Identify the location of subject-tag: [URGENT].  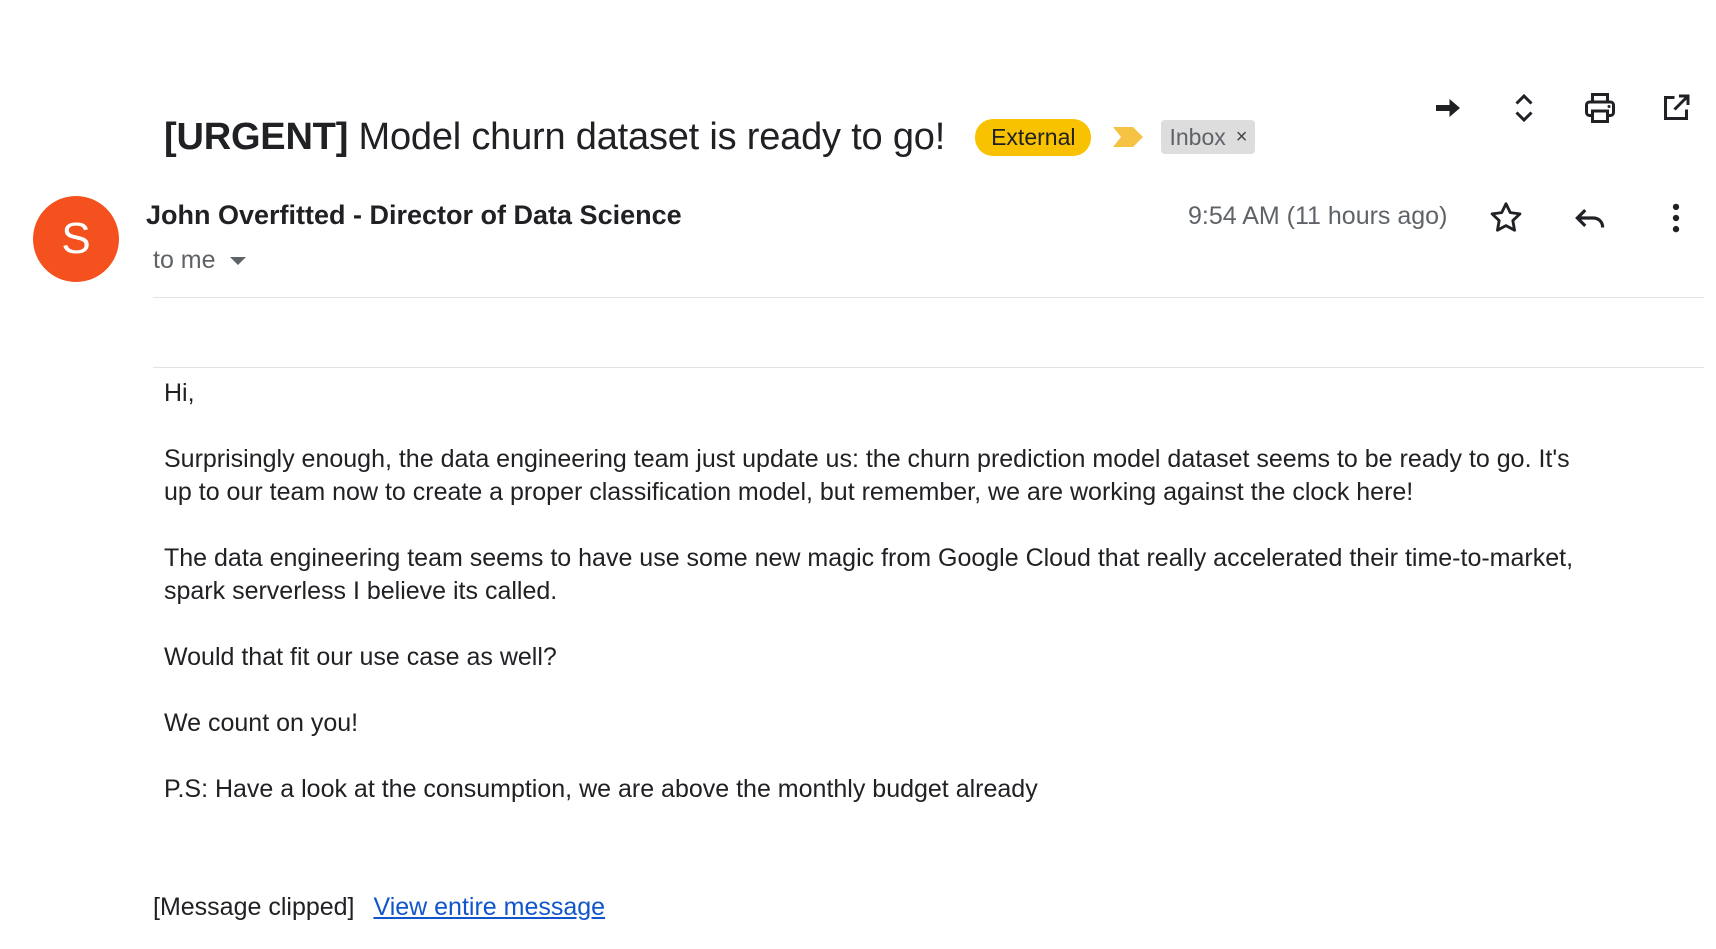
(256, 136).